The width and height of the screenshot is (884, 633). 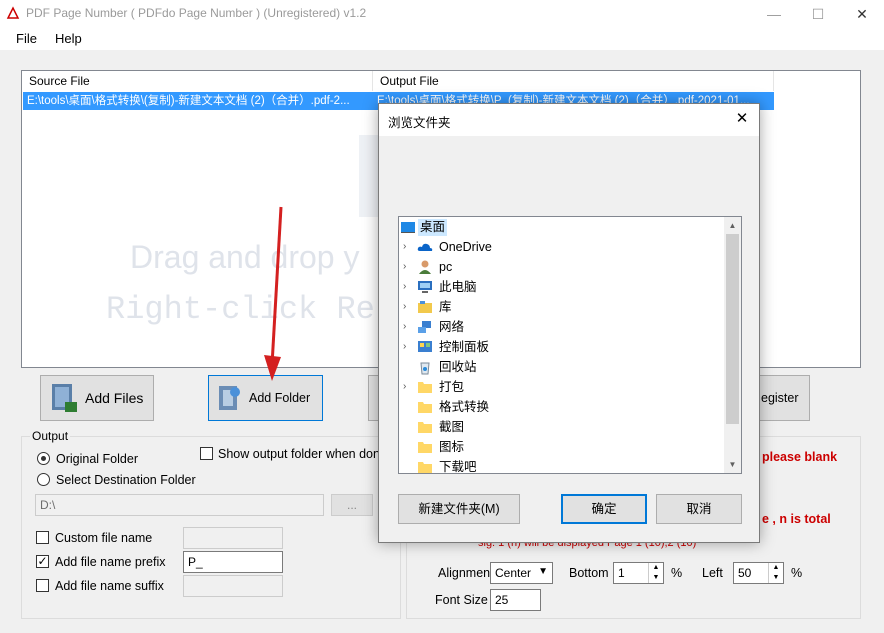 What do you see at coordinates (240, 309) in the screenshot?
I see `drop-hint-line-2: Right-click Re` at bounding box center [240, 309].